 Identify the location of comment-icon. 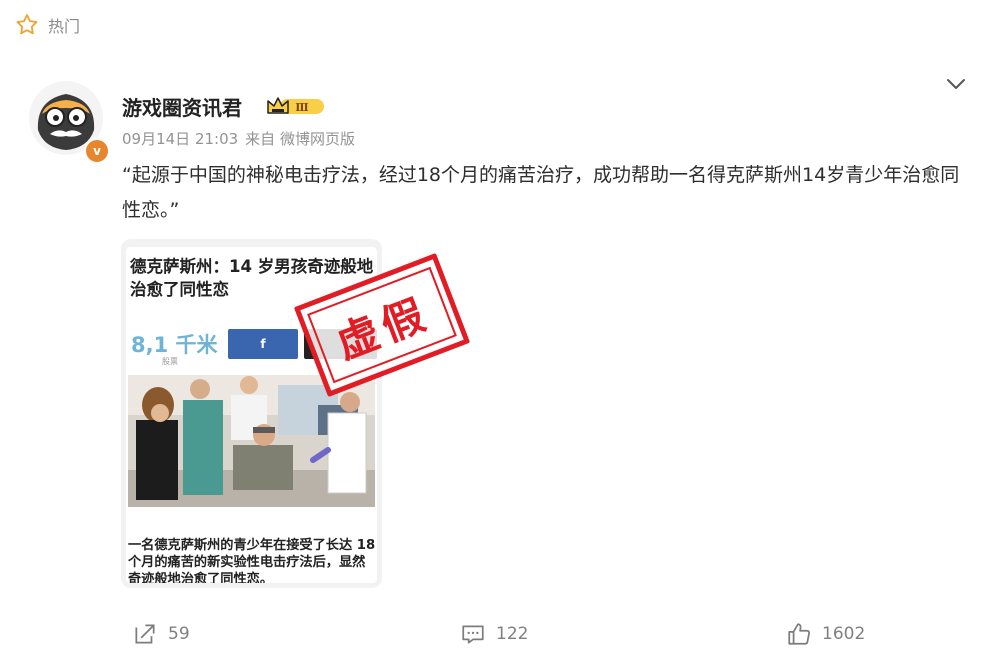
(473, 634).